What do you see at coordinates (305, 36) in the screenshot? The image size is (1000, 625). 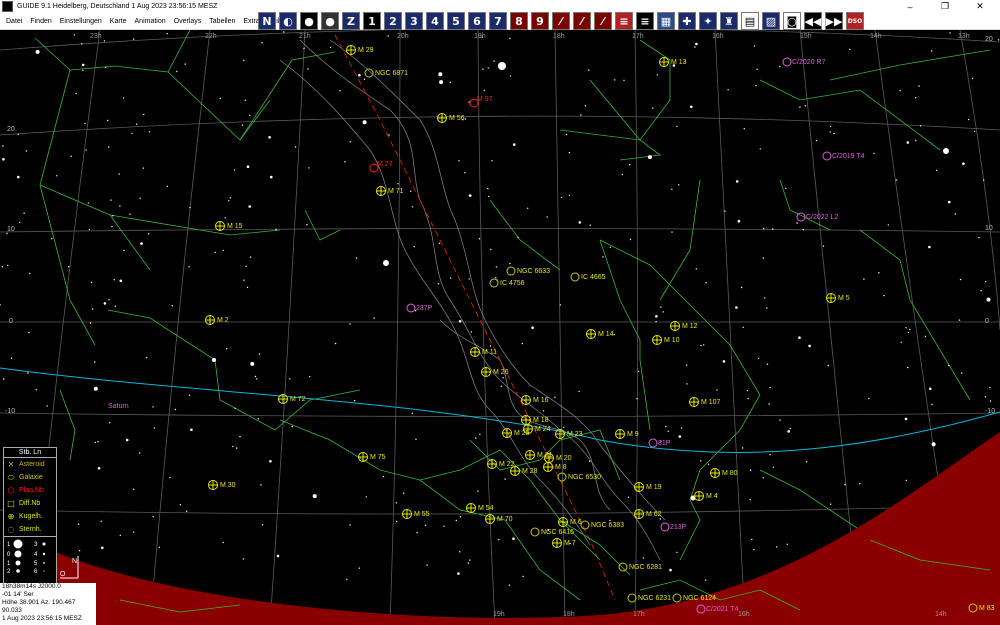 I see `ra-tick: 21h` at bounding box center [305, 36].